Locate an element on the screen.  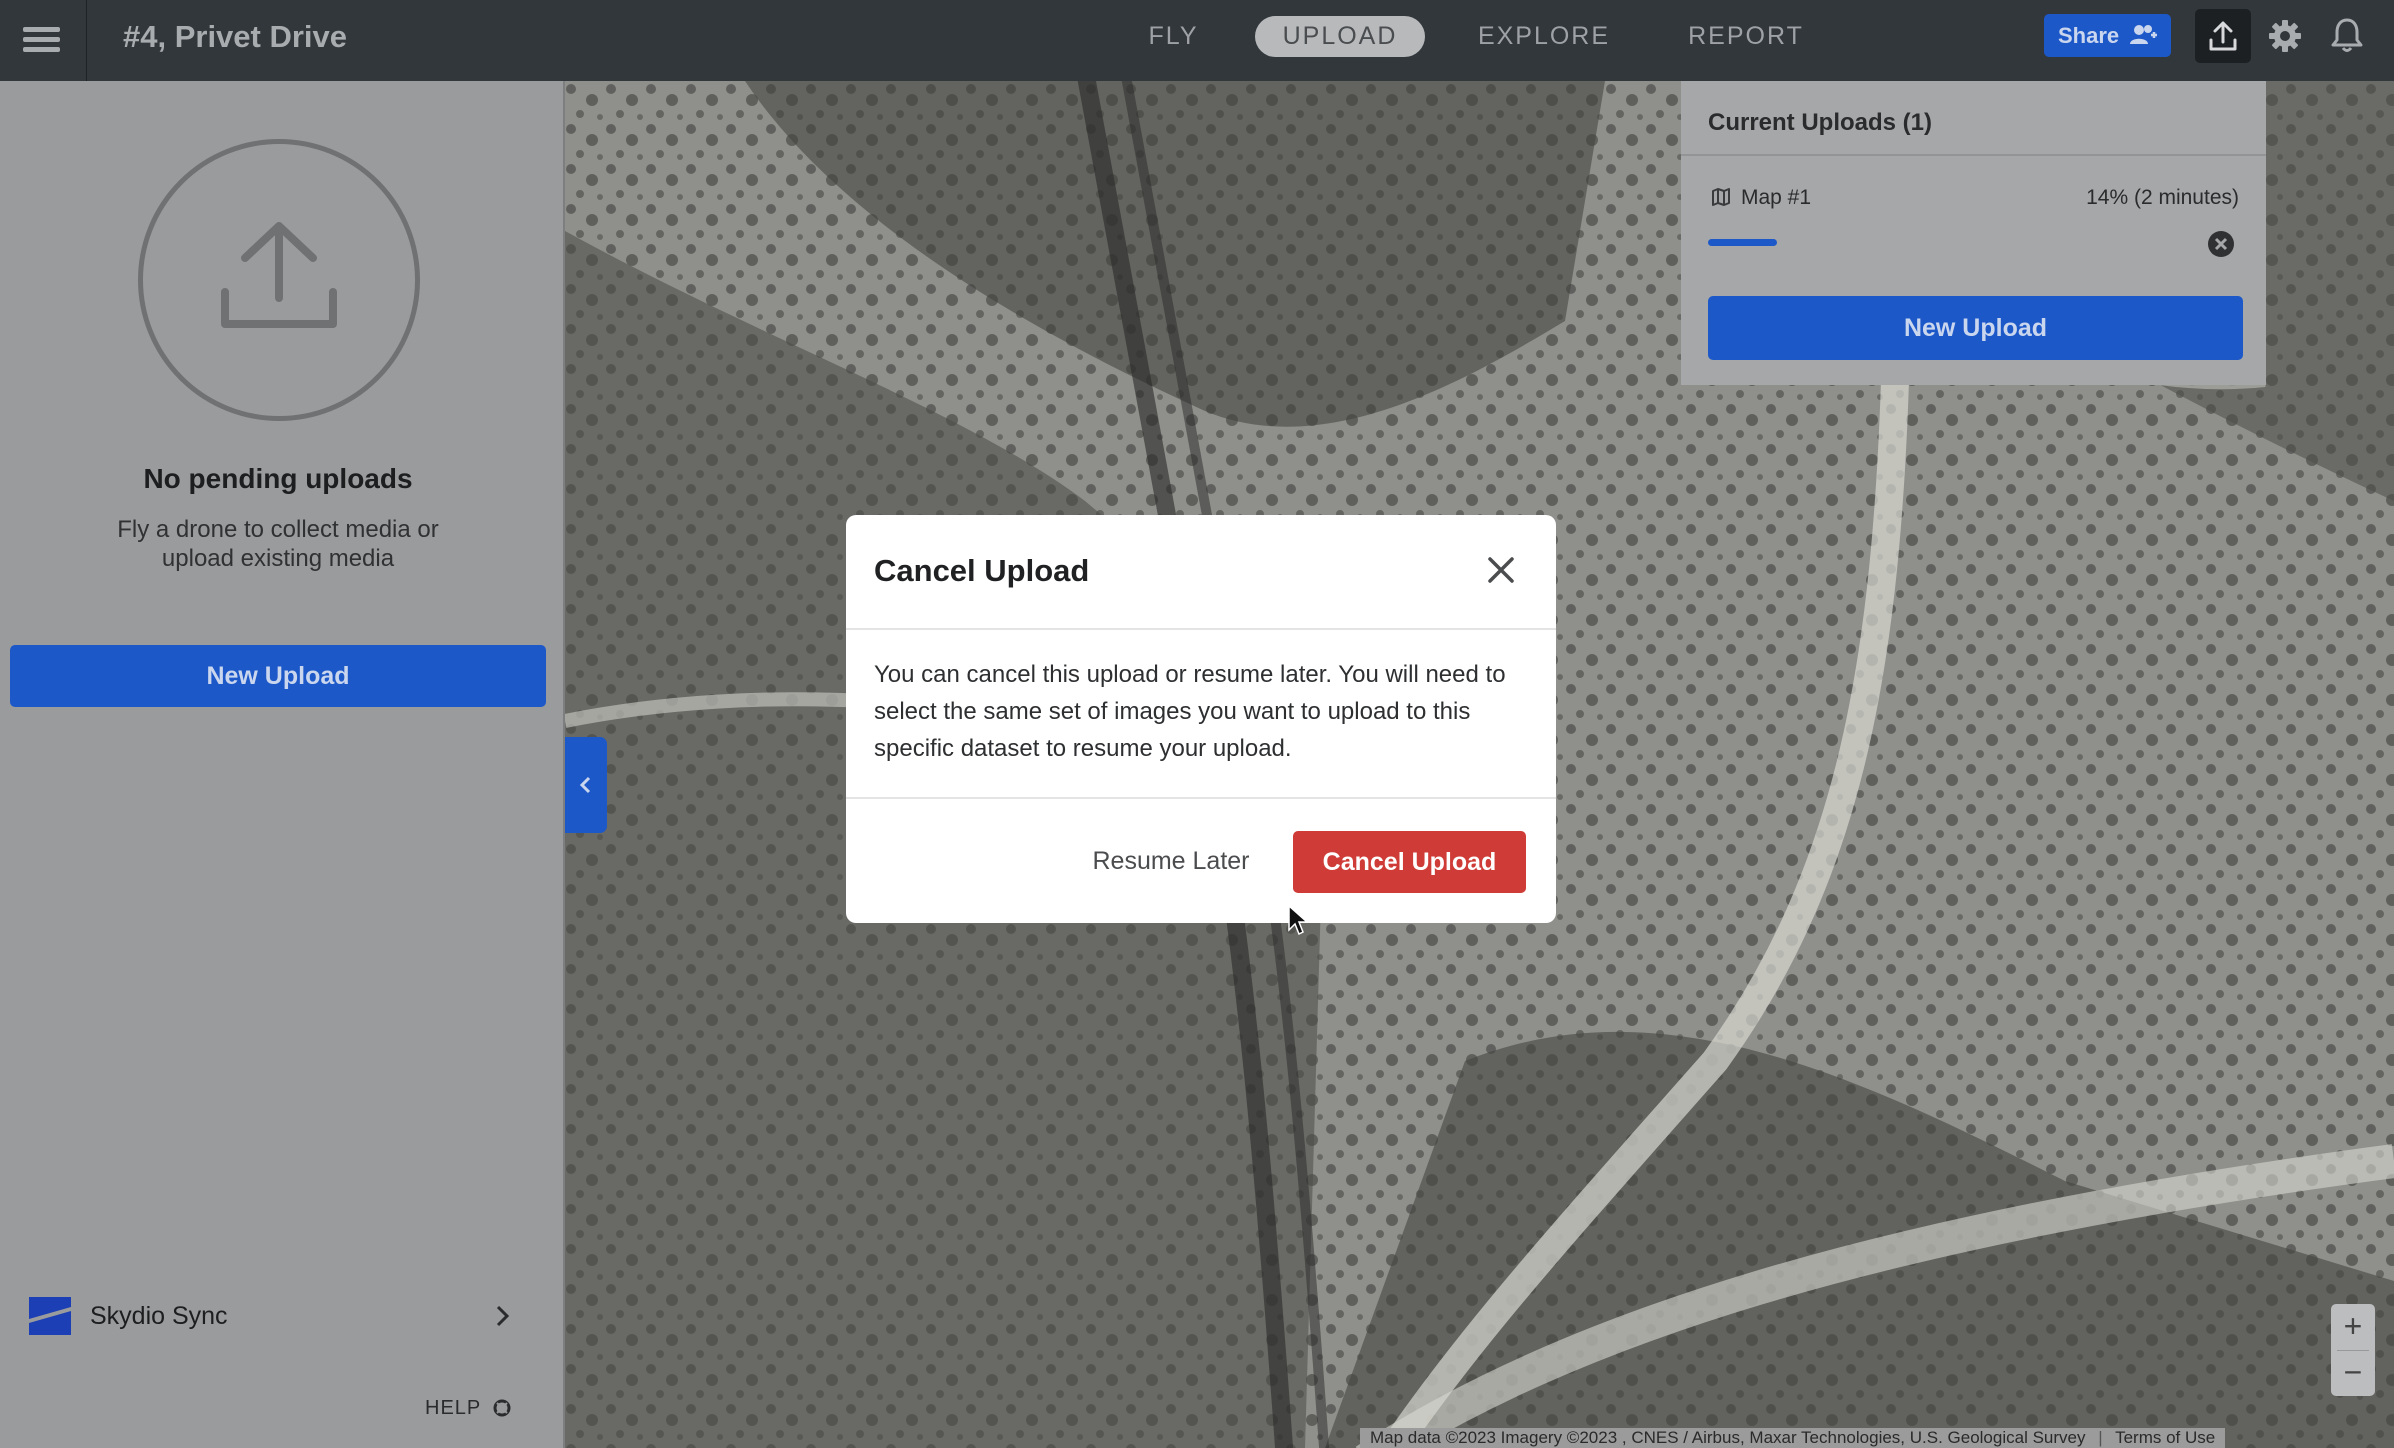
upload-progress-bar is located at coordinates (1953, 242).